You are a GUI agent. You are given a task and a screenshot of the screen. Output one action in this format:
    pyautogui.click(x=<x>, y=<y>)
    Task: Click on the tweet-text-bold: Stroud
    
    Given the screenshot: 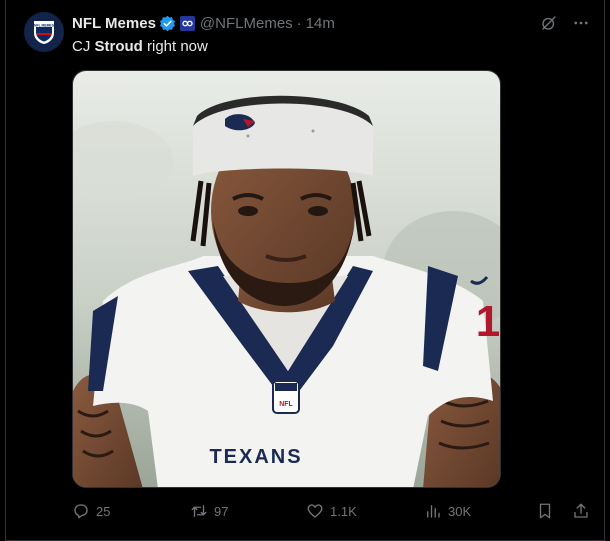 What is the action you would take?
    pyautogui.click(x=118, y=46)
    